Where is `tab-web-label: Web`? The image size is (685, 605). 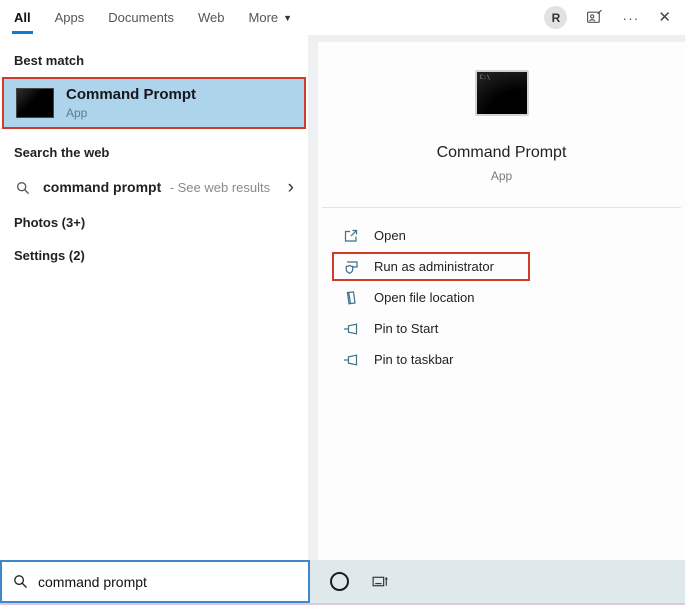
tab-web-label: Web is located at coordinates (211, 17).